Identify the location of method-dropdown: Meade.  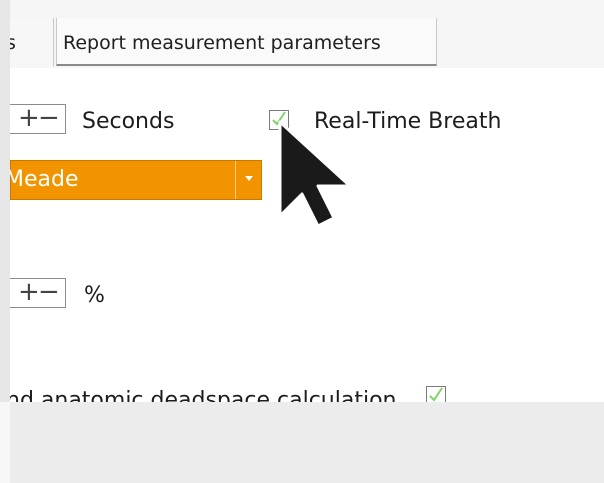
(136, 180).